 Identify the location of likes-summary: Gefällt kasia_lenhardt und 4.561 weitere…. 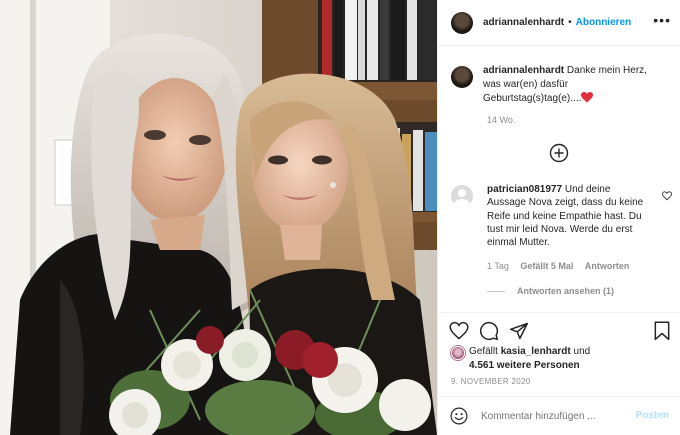
(520, 359).